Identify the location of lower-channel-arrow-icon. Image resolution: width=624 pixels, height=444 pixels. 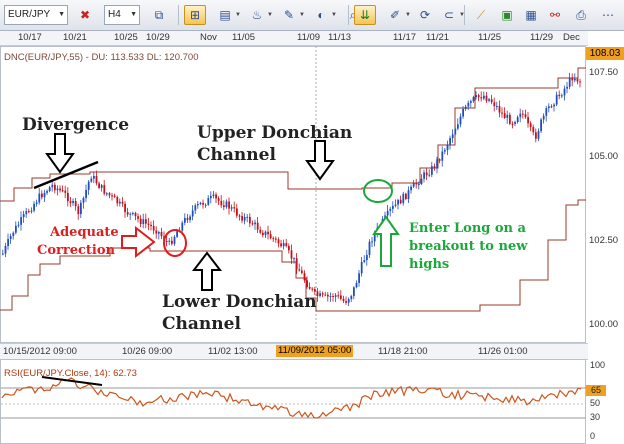
(207, 271).